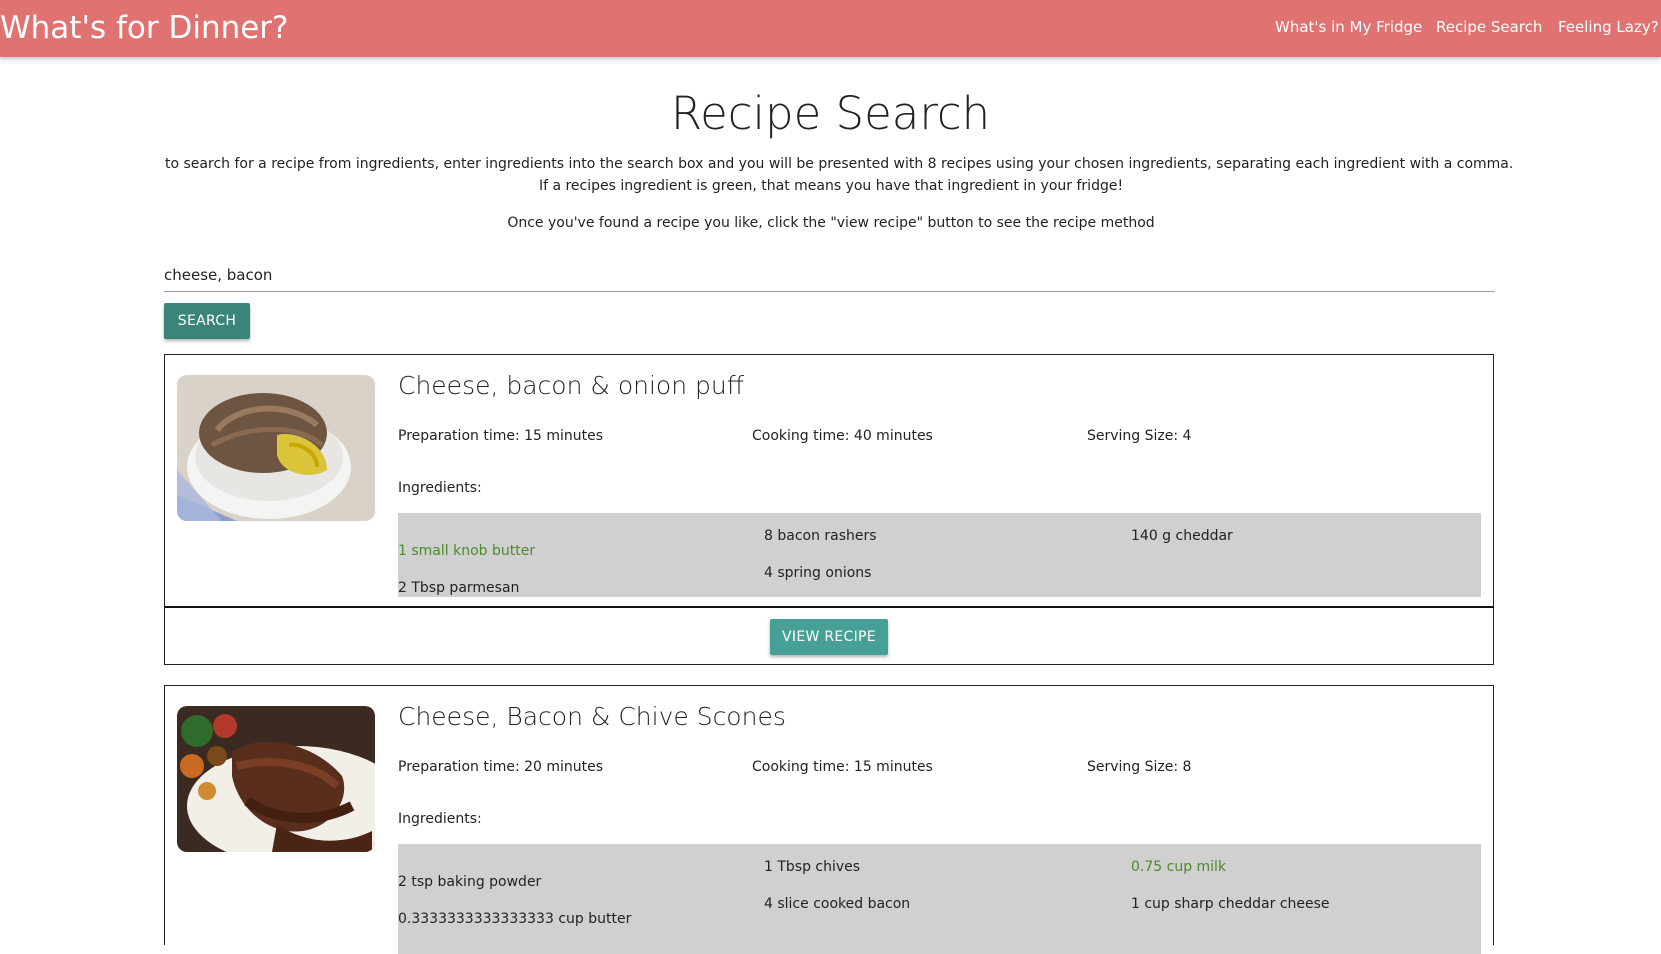 The height and width of the screenshot is (954, 1661). Describe the element at coordinates (515, 919) in the screenshot. I see `ingredient-item: 0.3333333333333333 cup butter` at that location.